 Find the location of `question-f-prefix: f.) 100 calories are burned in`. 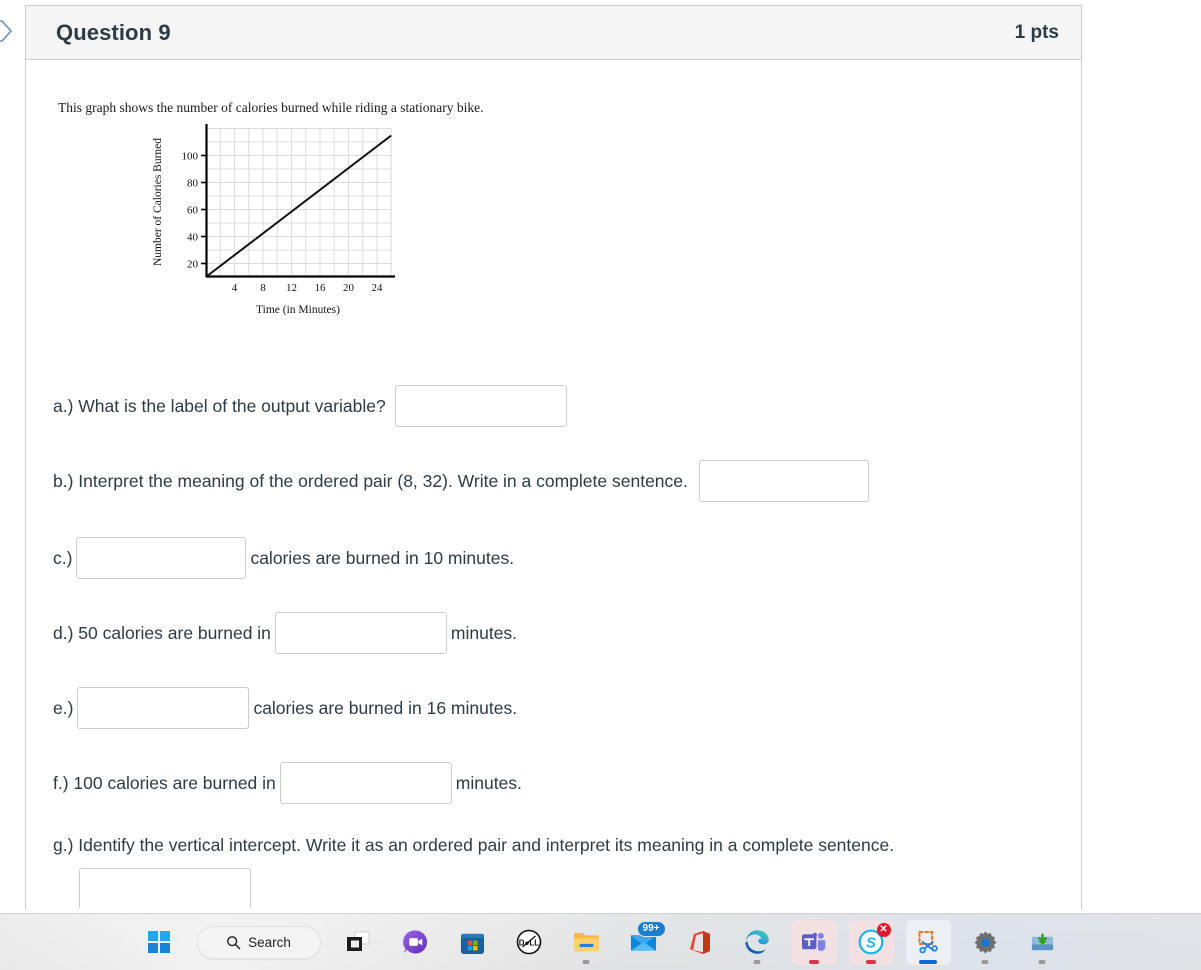

question-f-prefix: f.) 100 calories are burned in is located at coordinates (164, 782).